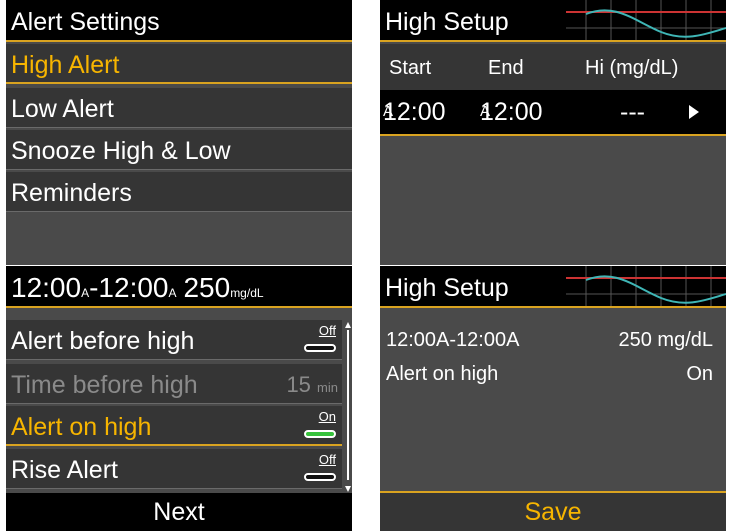  Describe the element at coordinates (179, 64) in the screenshot. I see `menu-item-high-alert: High Alert` at that location.